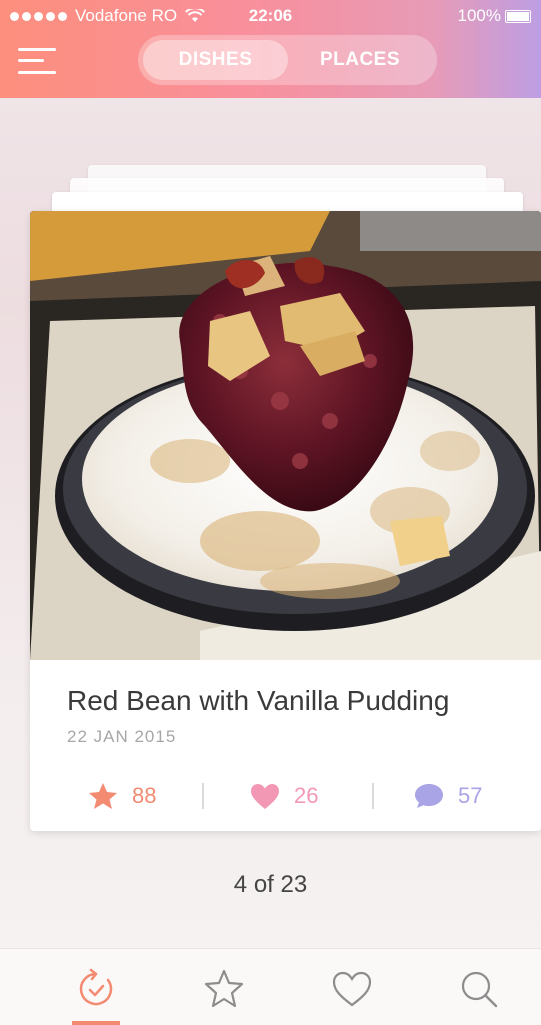 This screenshot has height=1025, width=541. I want to click on hamburger-menu-icon, so click(37, 61).